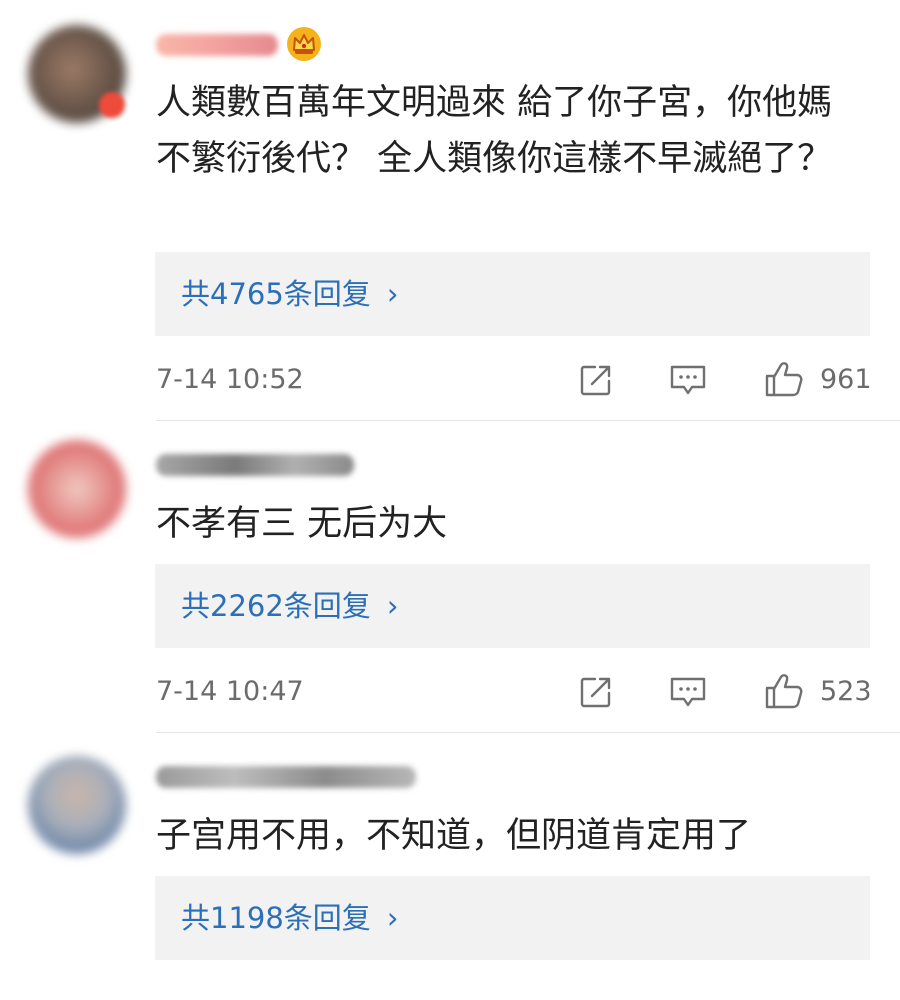  Describe the element at coordinates (846, 691) in the screenshot. I see `like-count: 523` at that location.